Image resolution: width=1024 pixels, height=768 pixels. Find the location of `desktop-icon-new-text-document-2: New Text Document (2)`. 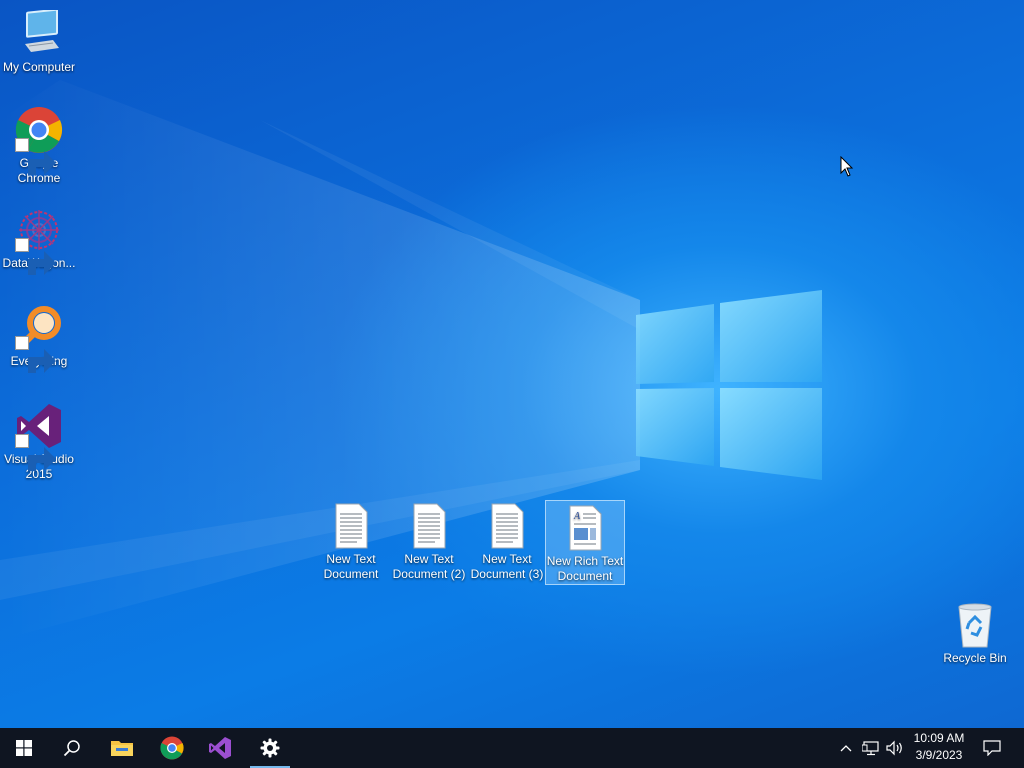

desktop-icon-new-text-document-2: New Text Document (2) is located at coordinates (429, 542).